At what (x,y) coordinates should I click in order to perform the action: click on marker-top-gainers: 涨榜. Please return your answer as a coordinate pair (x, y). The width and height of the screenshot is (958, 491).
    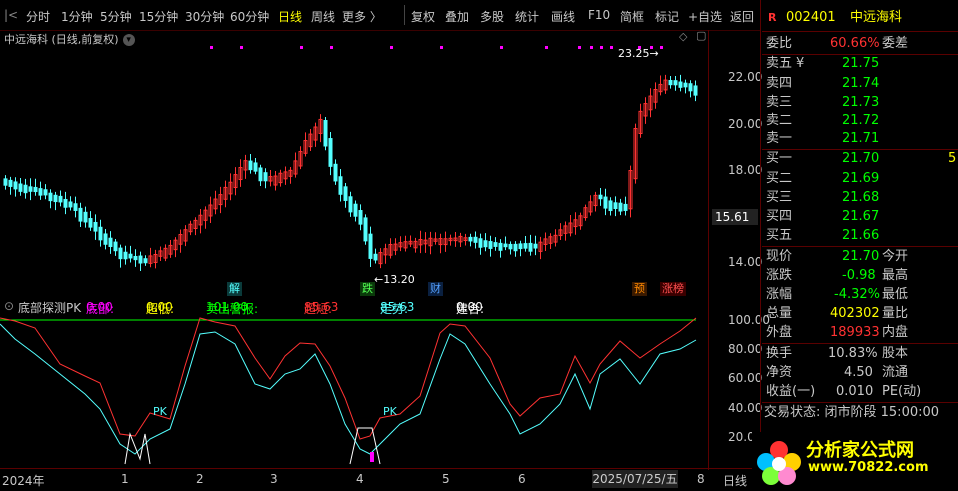
    Looking at the image, I should click on (673, 289).